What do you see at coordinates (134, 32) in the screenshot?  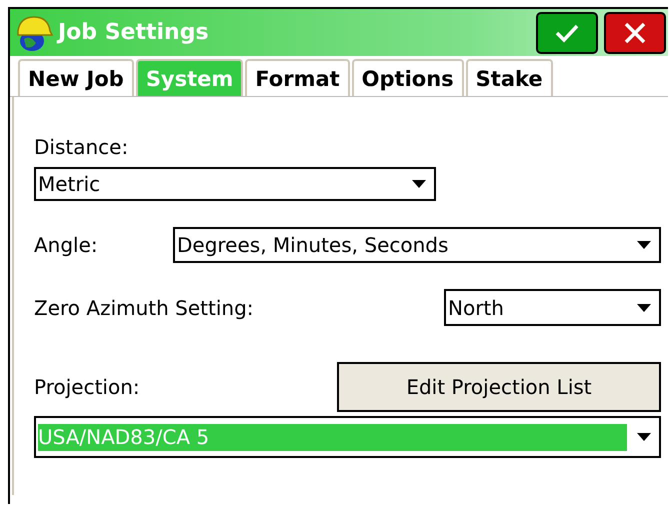 I see `window-title: Job Settings` at bounding box center [134, 32].